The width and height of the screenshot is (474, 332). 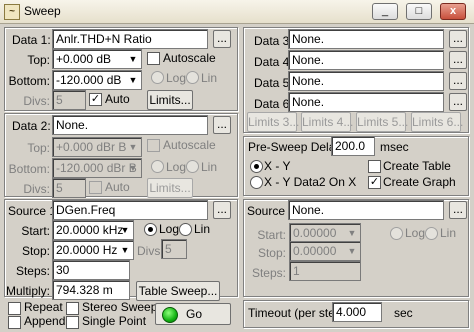 I want to click on source1-stop-label: Stop:, so click(x=35, y=251).